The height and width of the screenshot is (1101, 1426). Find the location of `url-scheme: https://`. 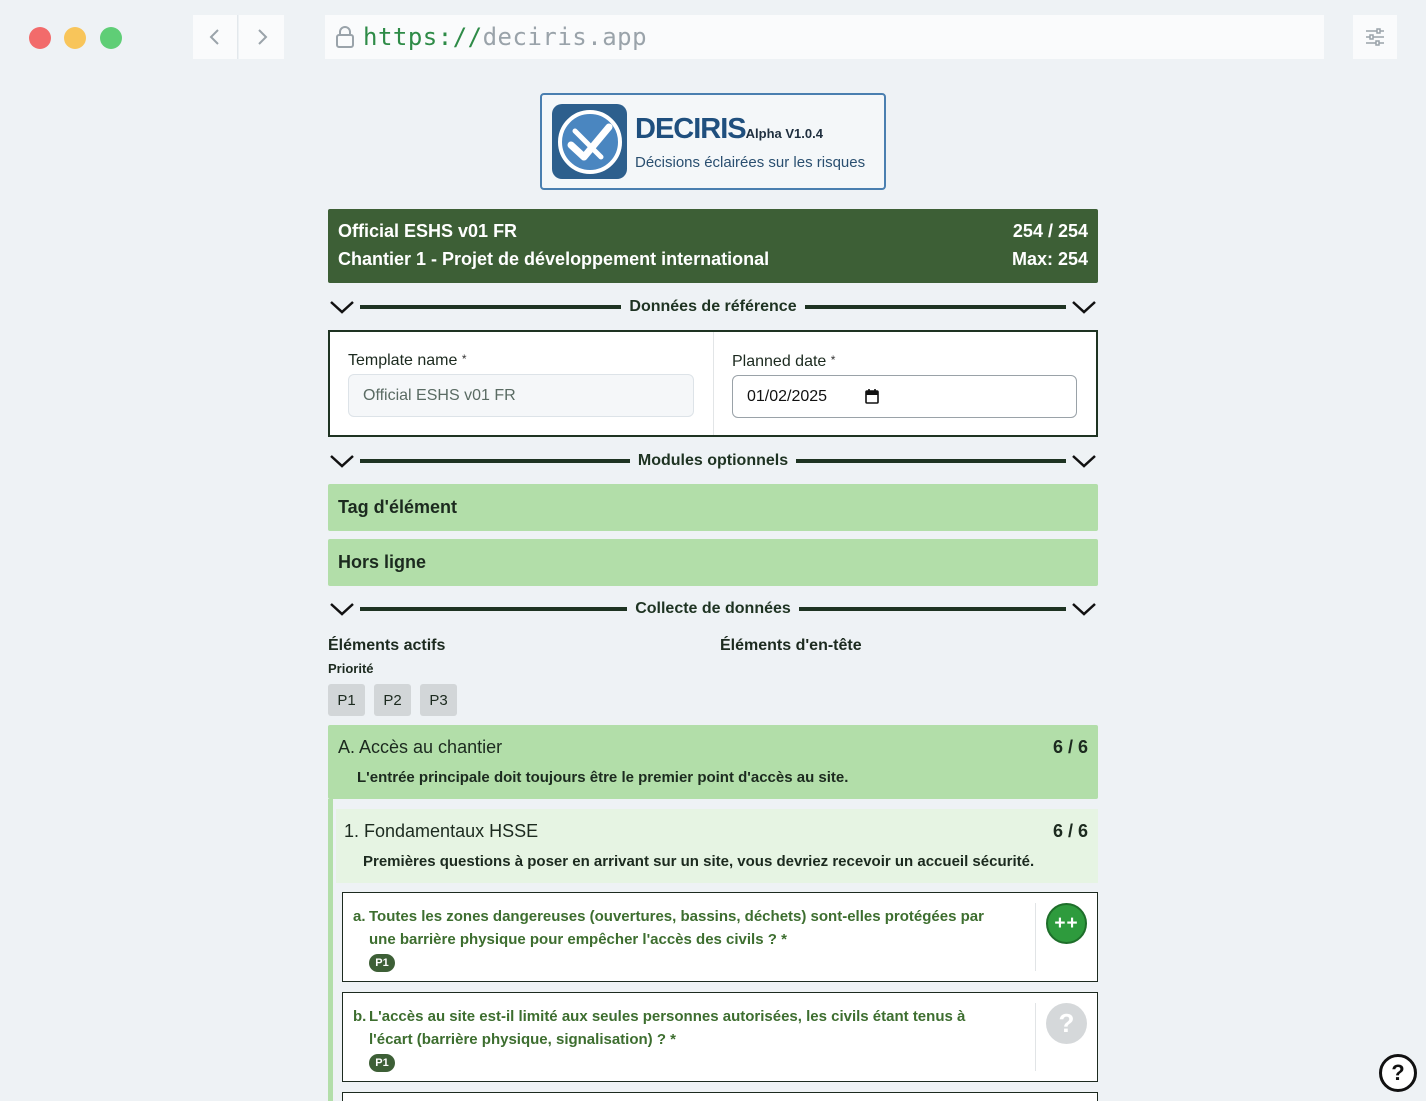

url-scheme: https:// is located at coordinates (423, 37).